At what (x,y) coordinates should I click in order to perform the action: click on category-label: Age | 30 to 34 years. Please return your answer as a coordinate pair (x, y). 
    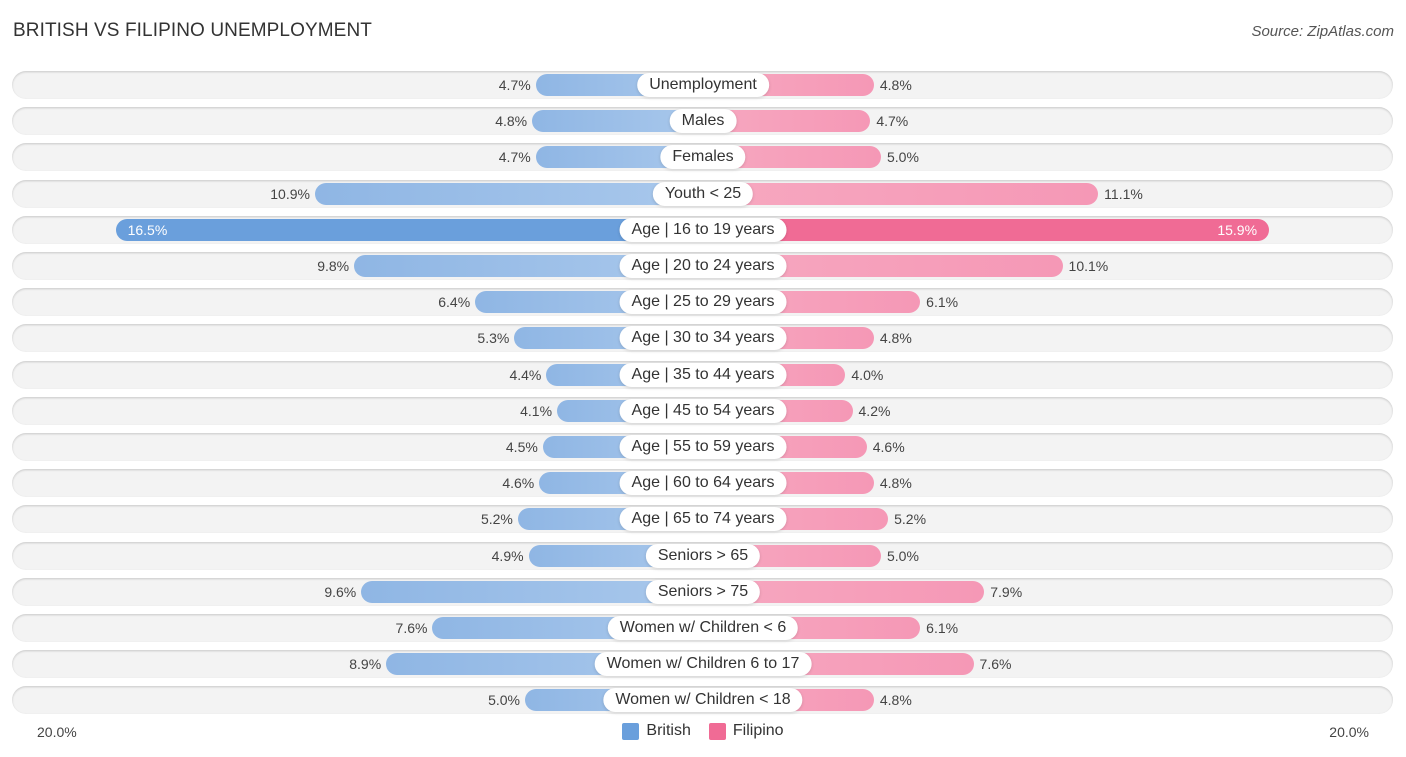
    Looking at the image, I should click on (703, 338).